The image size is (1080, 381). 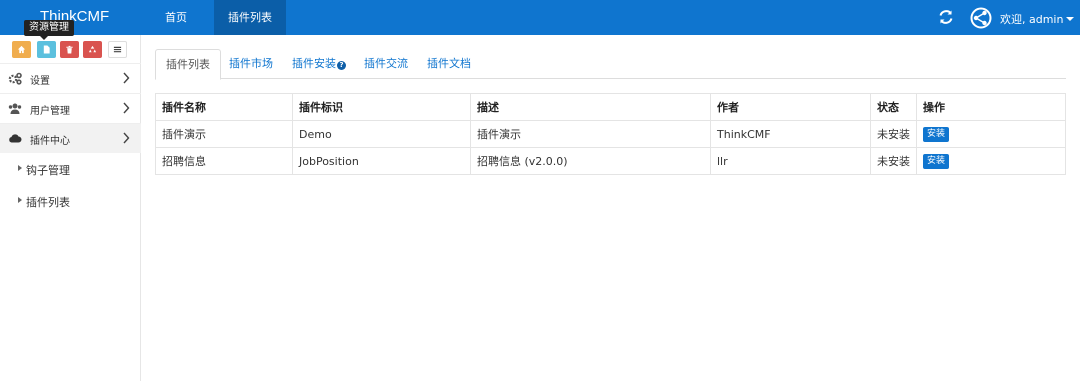 What do you see at coordinates (893, 107) in the screenshot?
I see `col-header-status: 状态` at bounding box center [893, 107].